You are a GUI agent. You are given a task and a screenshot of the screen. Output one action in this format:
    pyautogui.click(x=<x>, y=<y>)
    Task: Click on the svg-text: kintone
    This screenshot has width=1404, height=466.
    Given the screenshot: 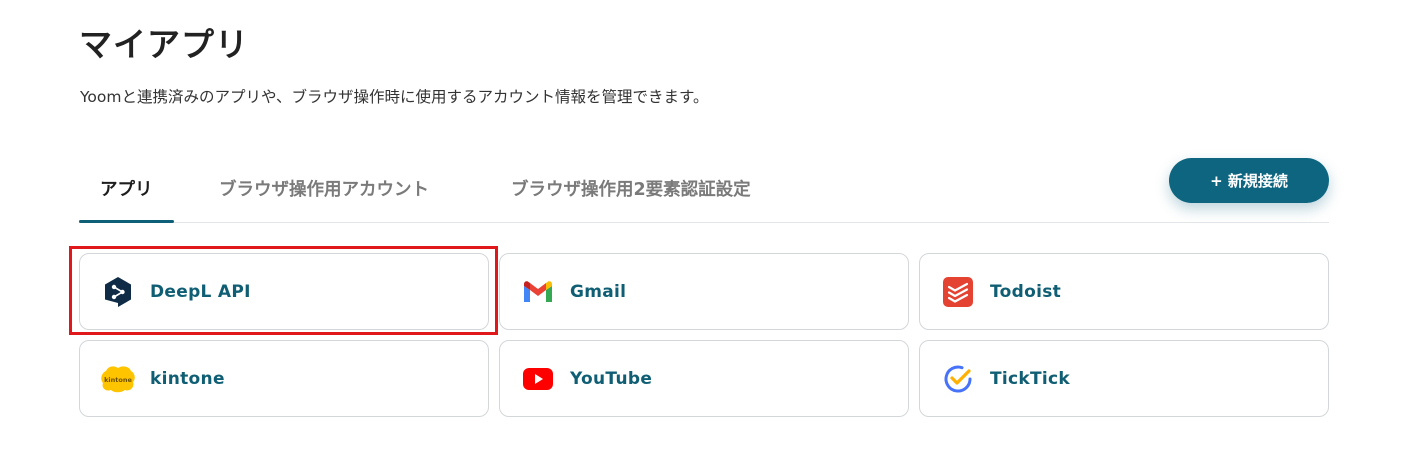 What is the action you would take?
    pyautogui.click(x=118, y=380)
    